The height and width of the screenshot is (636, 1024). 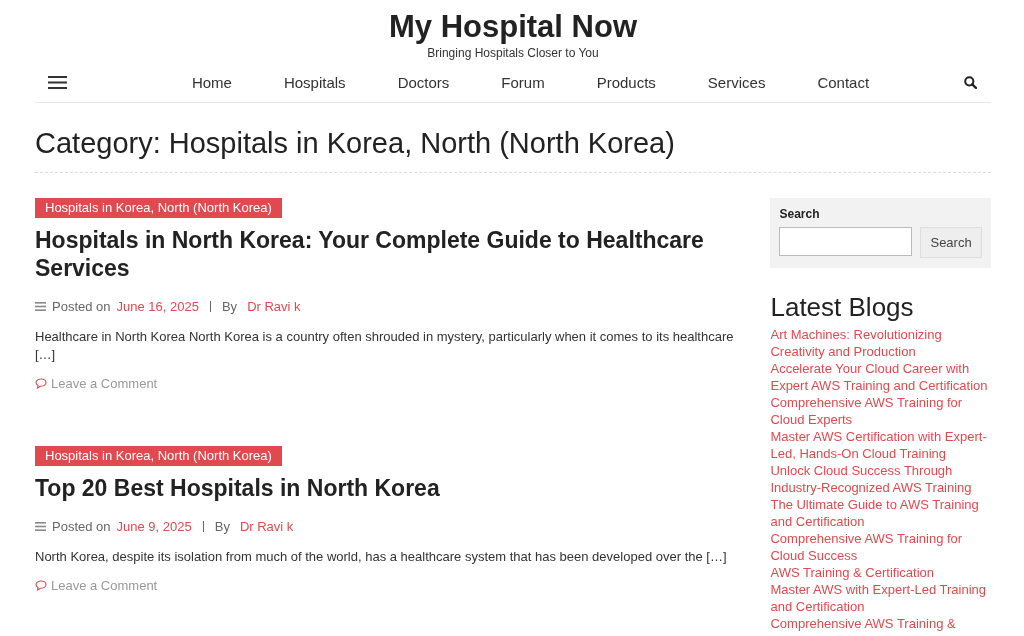 What do you see at coordinates (970, 82) in the screenshot?
I see `search-icon` at bounding box center [970, 82].